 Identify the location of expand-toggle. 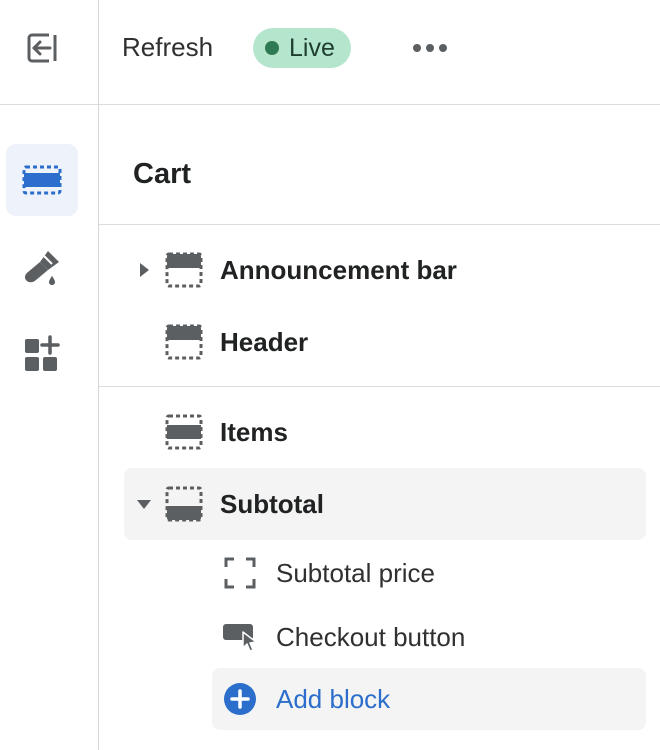
(144, 270).